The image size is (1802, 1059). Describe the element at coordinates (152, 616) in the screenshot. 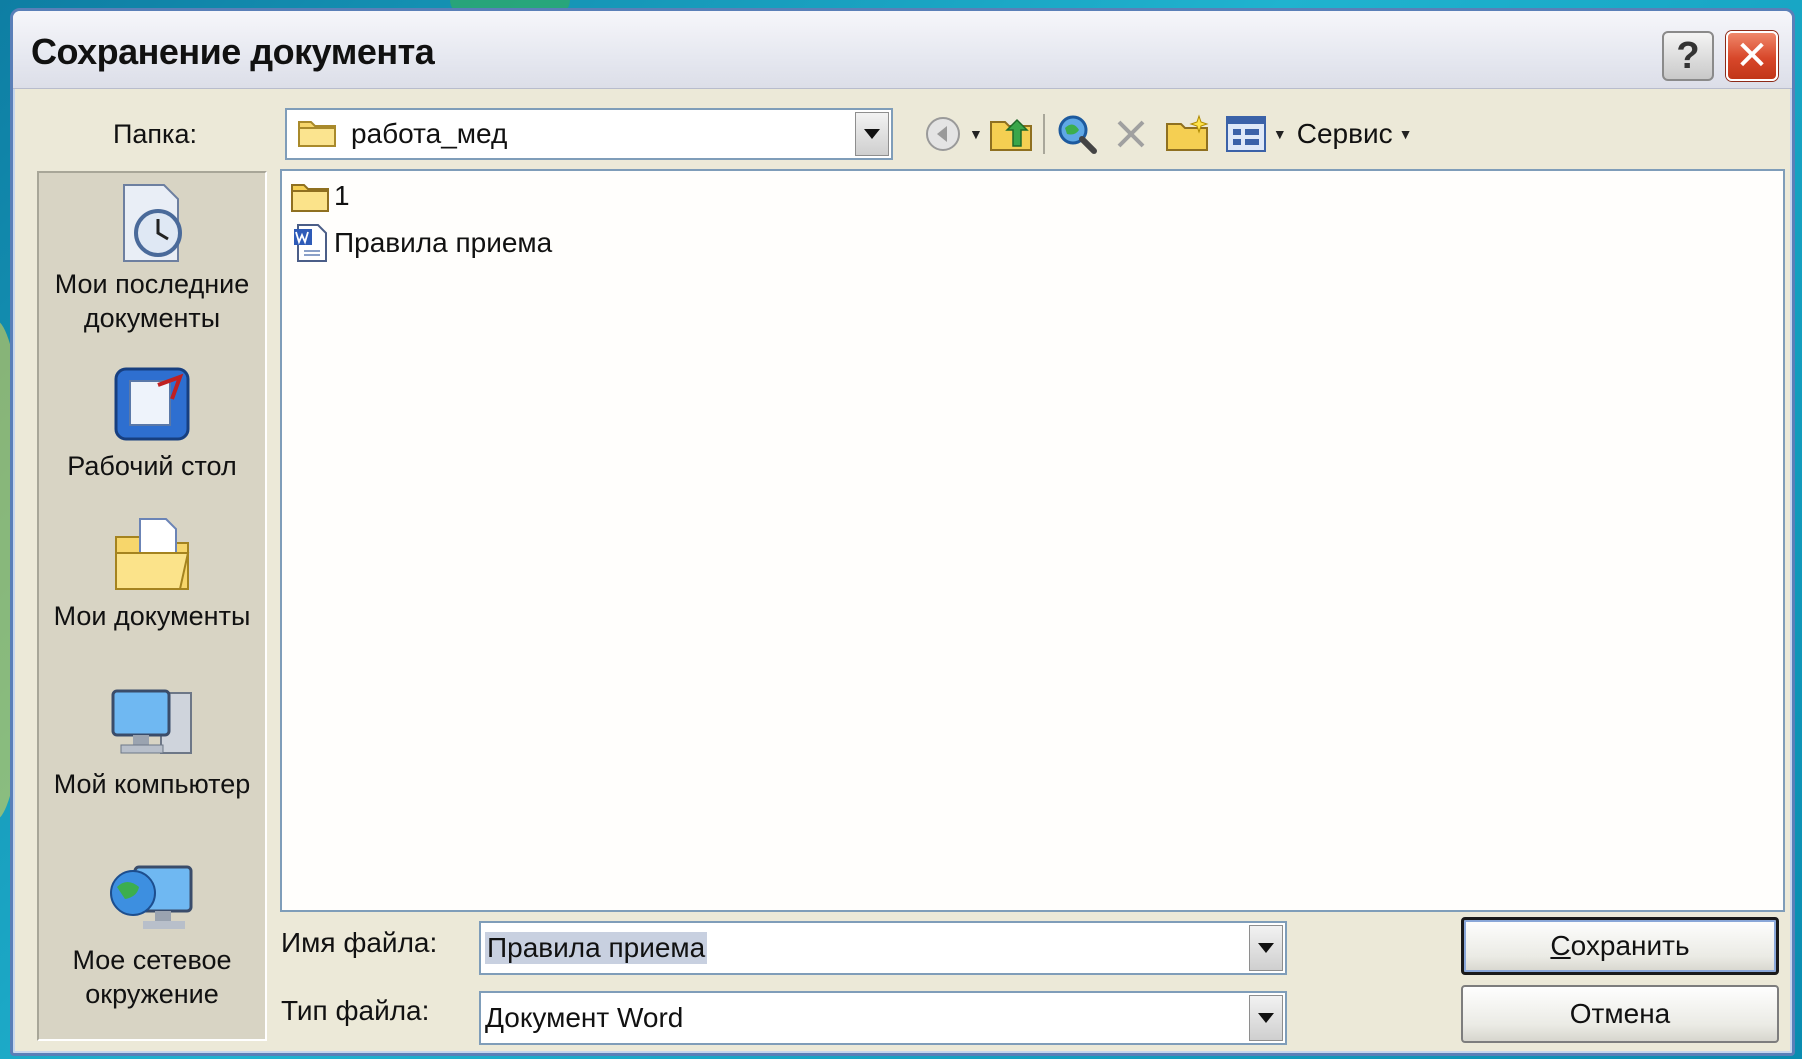

I see `place-label: Мои документы` at that location.